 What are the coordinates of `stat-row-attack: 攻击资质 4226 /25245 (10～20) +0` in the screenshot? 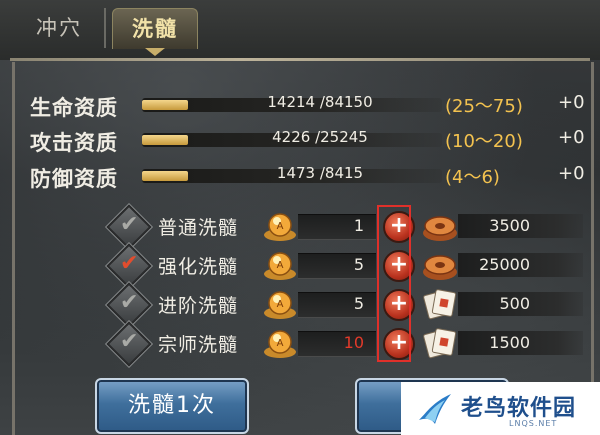 It's located at (315, 142).